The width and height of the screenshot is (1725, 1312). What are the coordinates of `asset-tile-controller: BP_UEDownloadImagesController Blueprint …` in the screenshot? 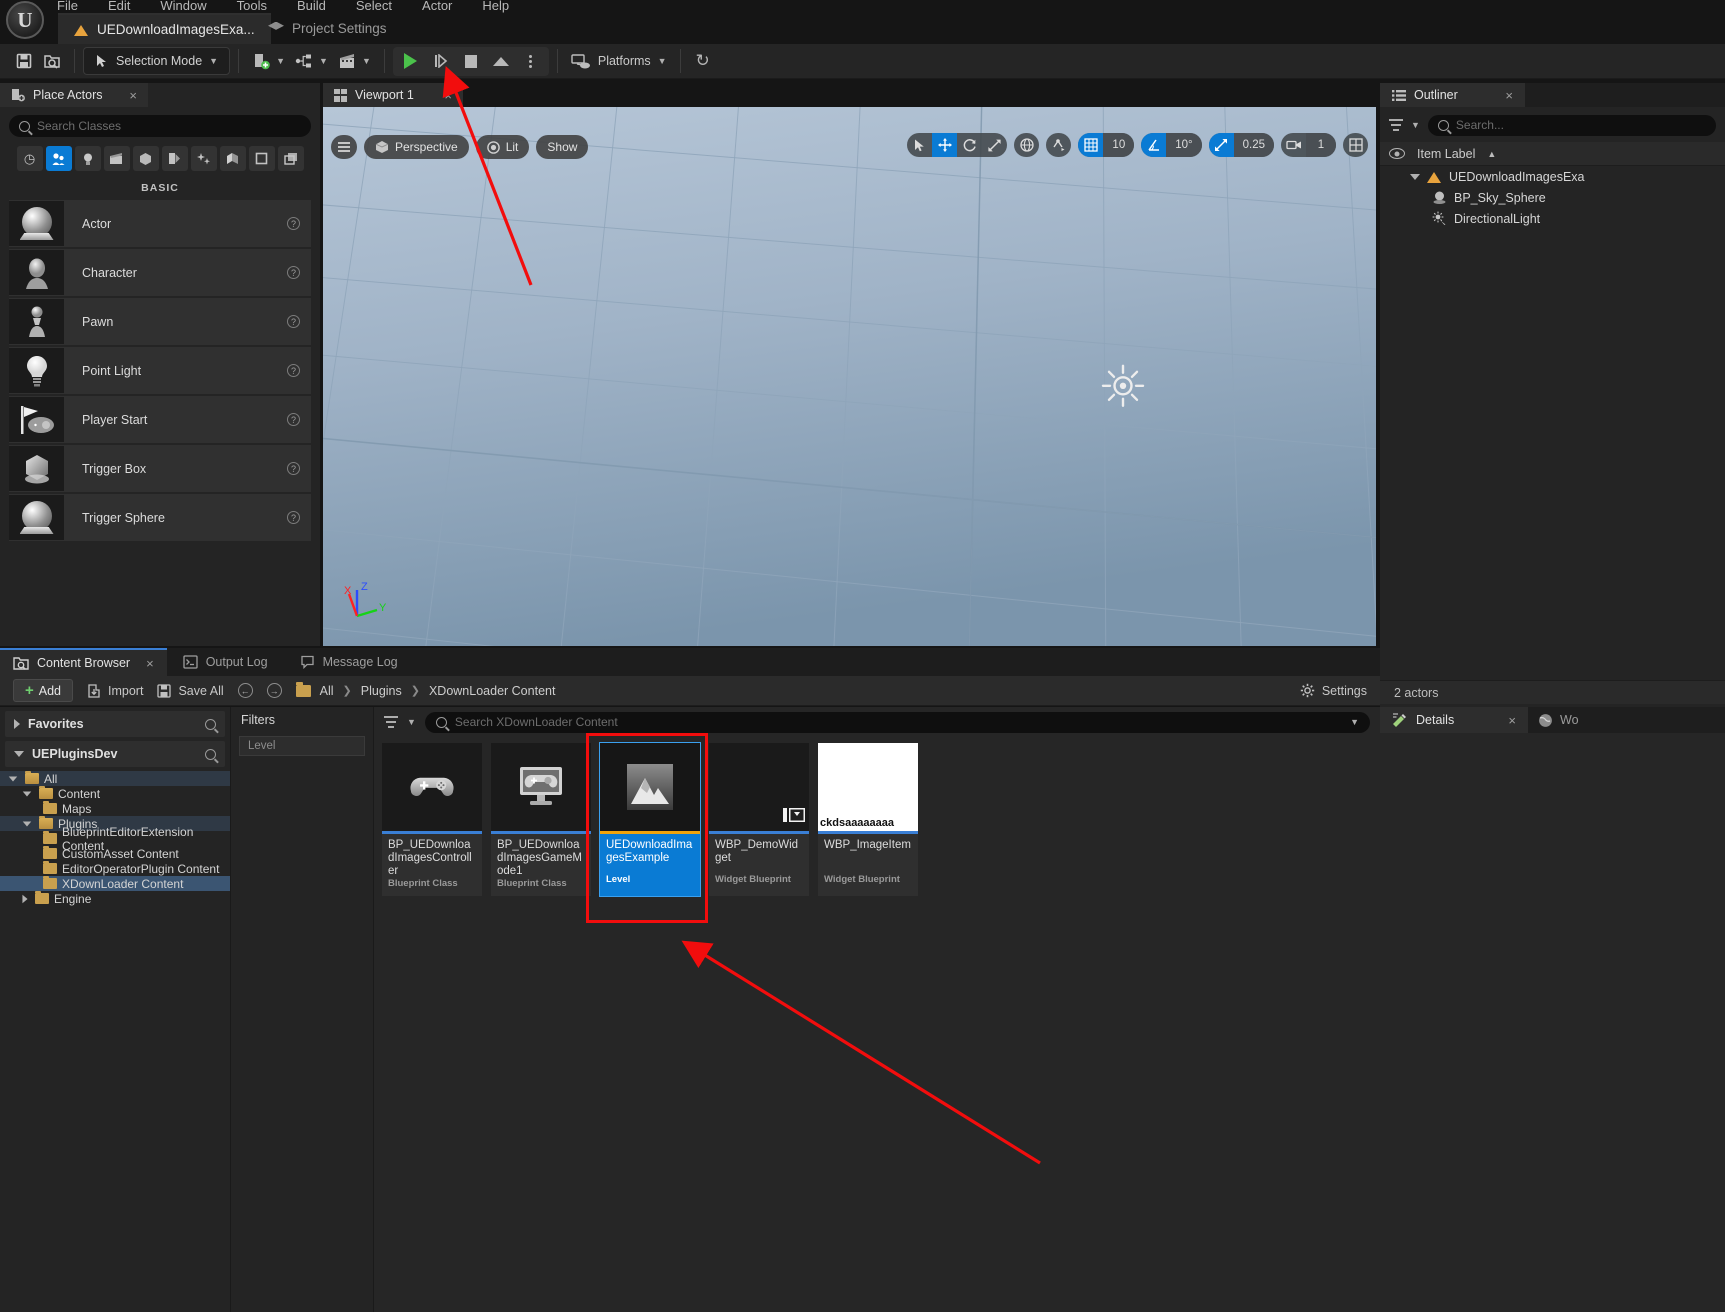 It's located at (432, 819).